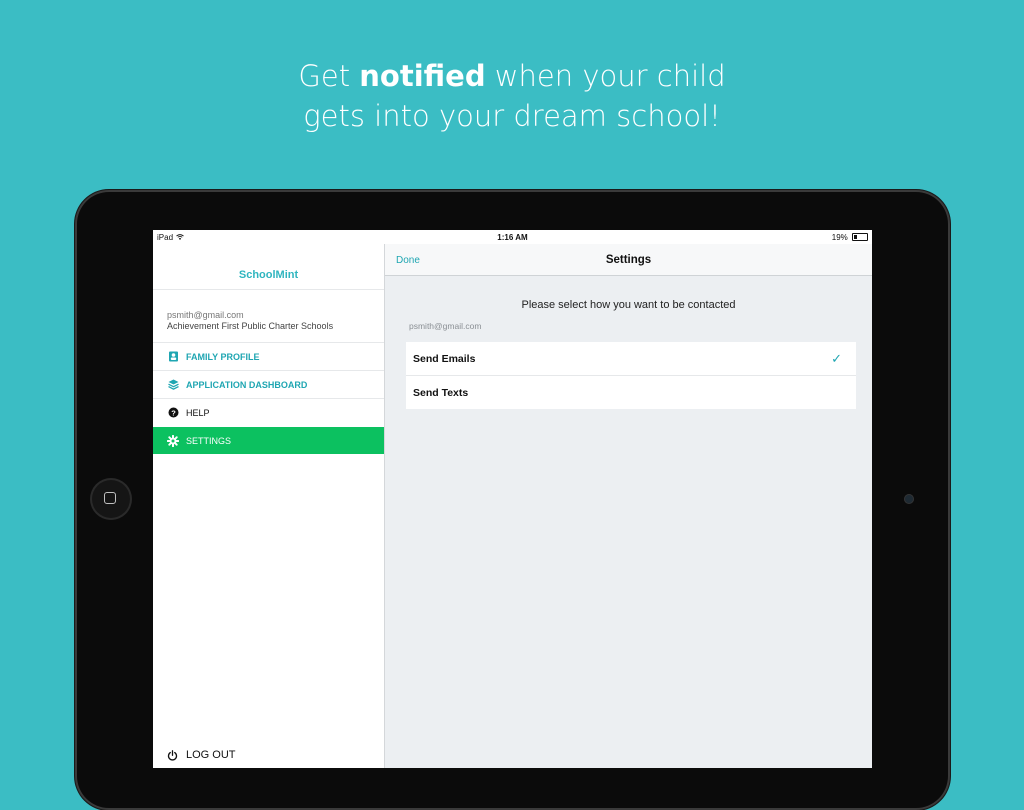 This screenshot has width=1024, height=810. Describe the element at coordinates (172, 755) in the screenshot. I see `power-icon` at that location.